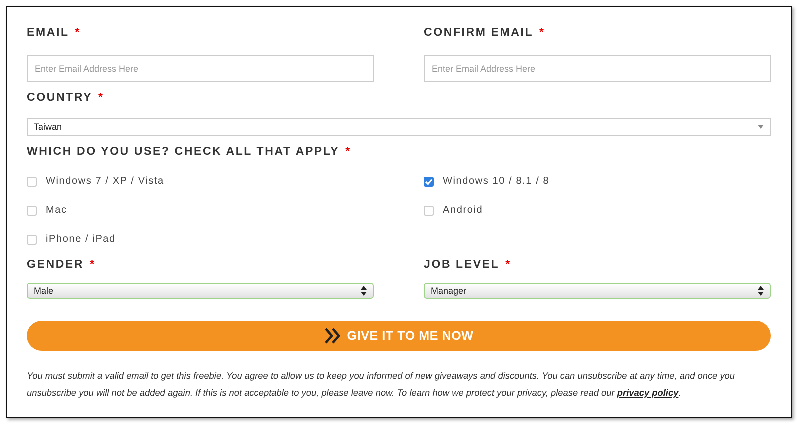  I want to click on field-label: JOB LEVEL, so click(462, 265).